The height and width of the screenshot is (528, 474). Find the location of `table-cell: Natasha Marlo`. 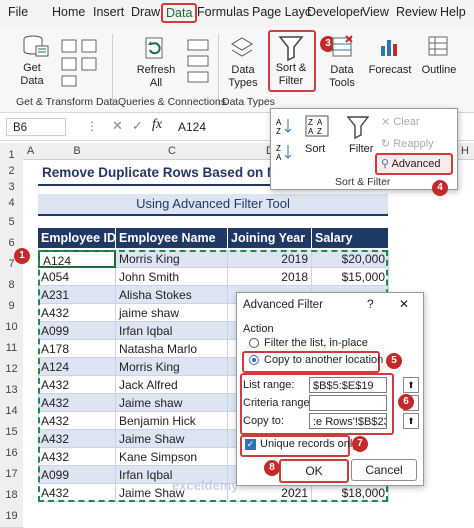

table-cell: Natasha Marlo is located at coordinates (172, 349).